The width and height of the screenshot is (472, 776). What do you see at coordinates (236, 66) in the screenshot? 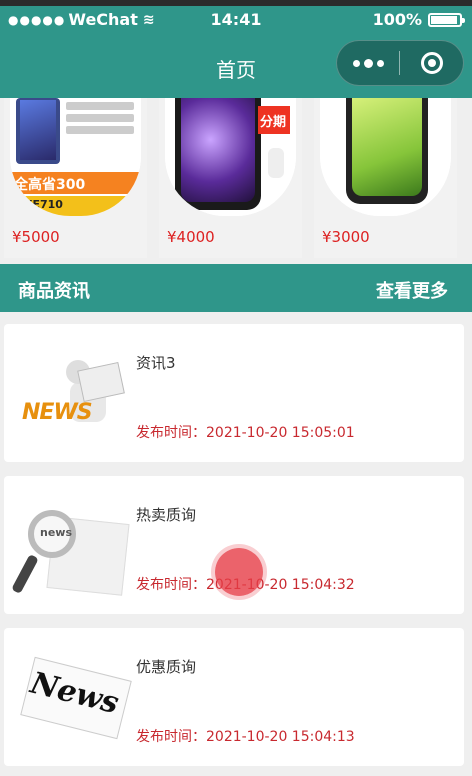
I see `nav-bar: 首页` at bounding box center [236, 66].